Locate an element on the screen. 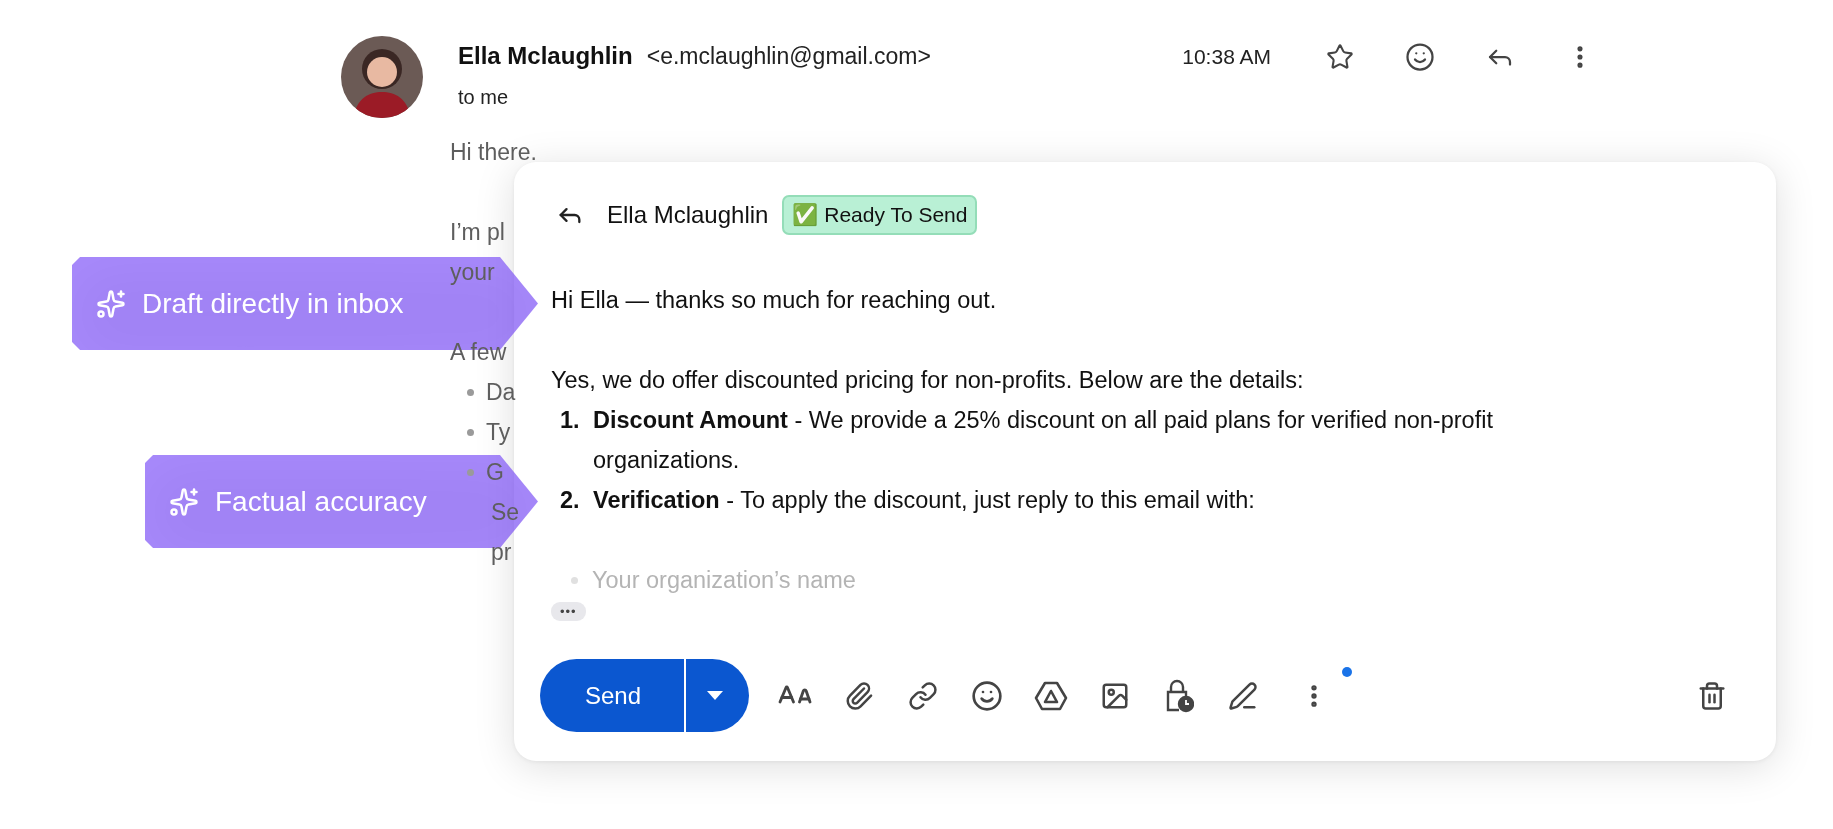 This screenshot has height=829, width=1833. caret-icon is located at coordinates (714, 695).